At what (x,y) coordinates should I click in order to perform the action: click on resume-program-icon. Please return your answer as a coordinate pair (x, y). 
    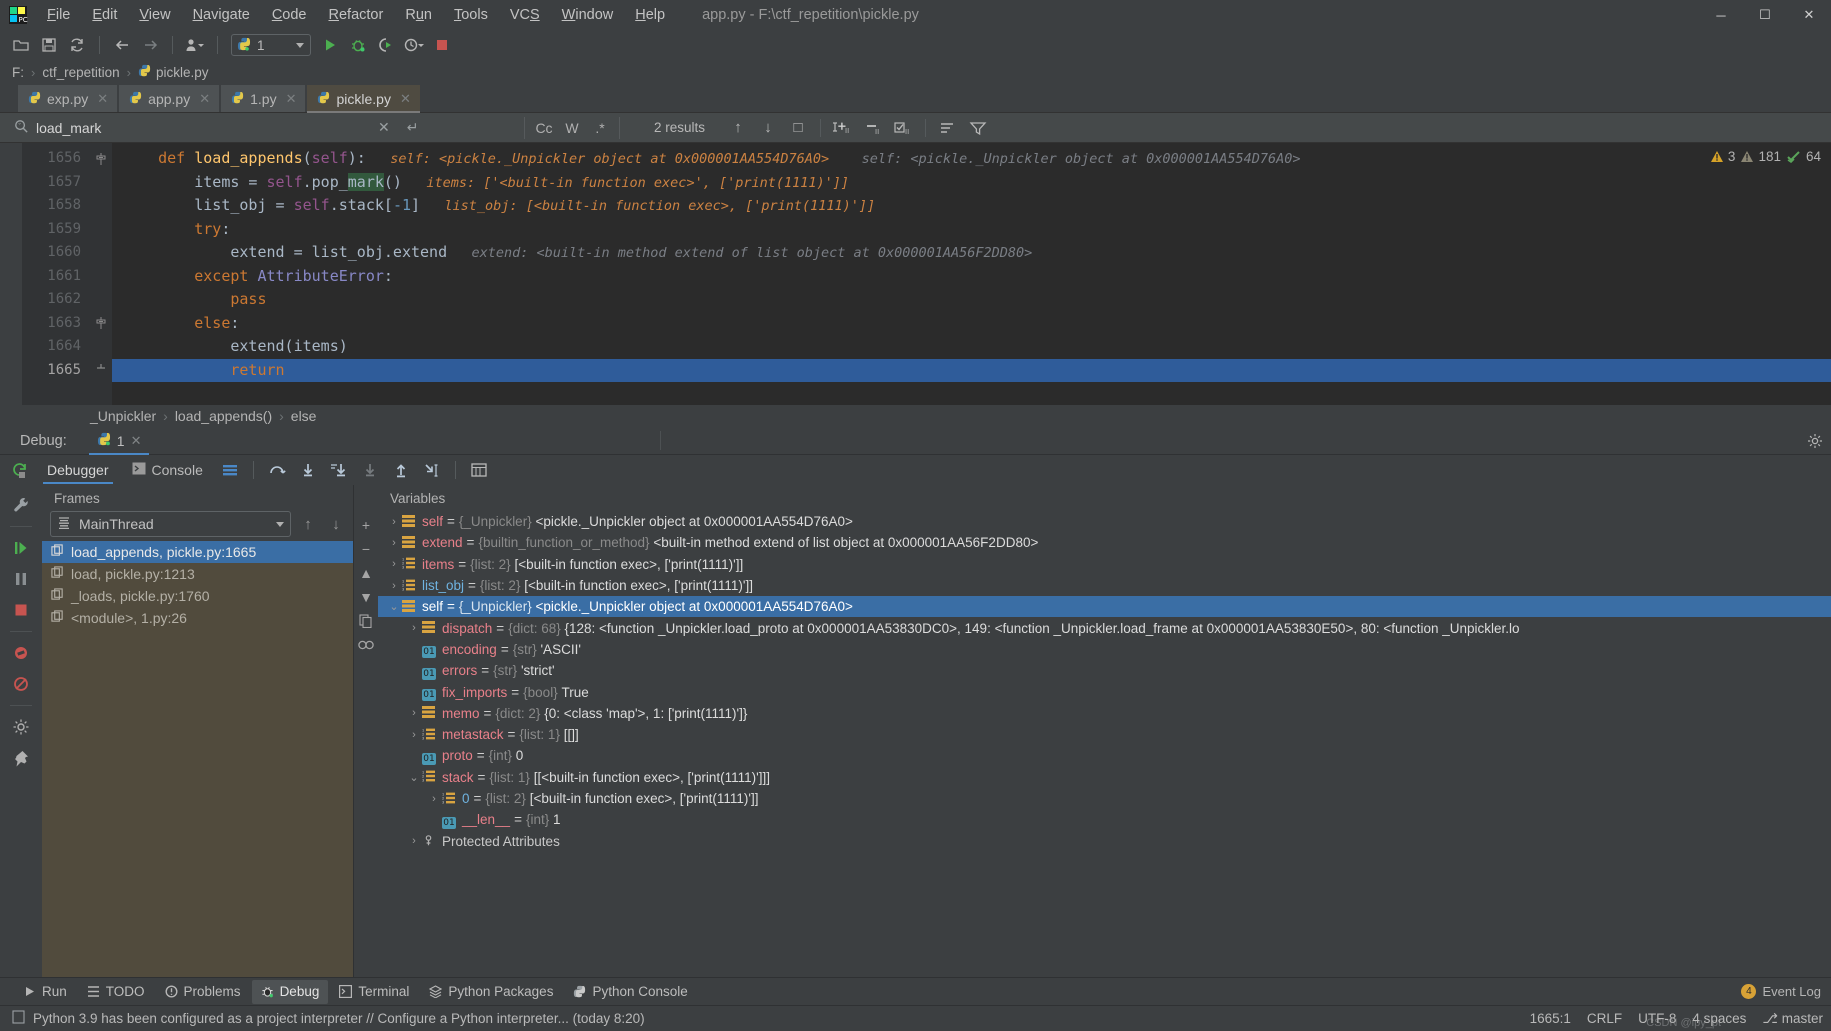
    Looking at the image, I should click on (21, 548).